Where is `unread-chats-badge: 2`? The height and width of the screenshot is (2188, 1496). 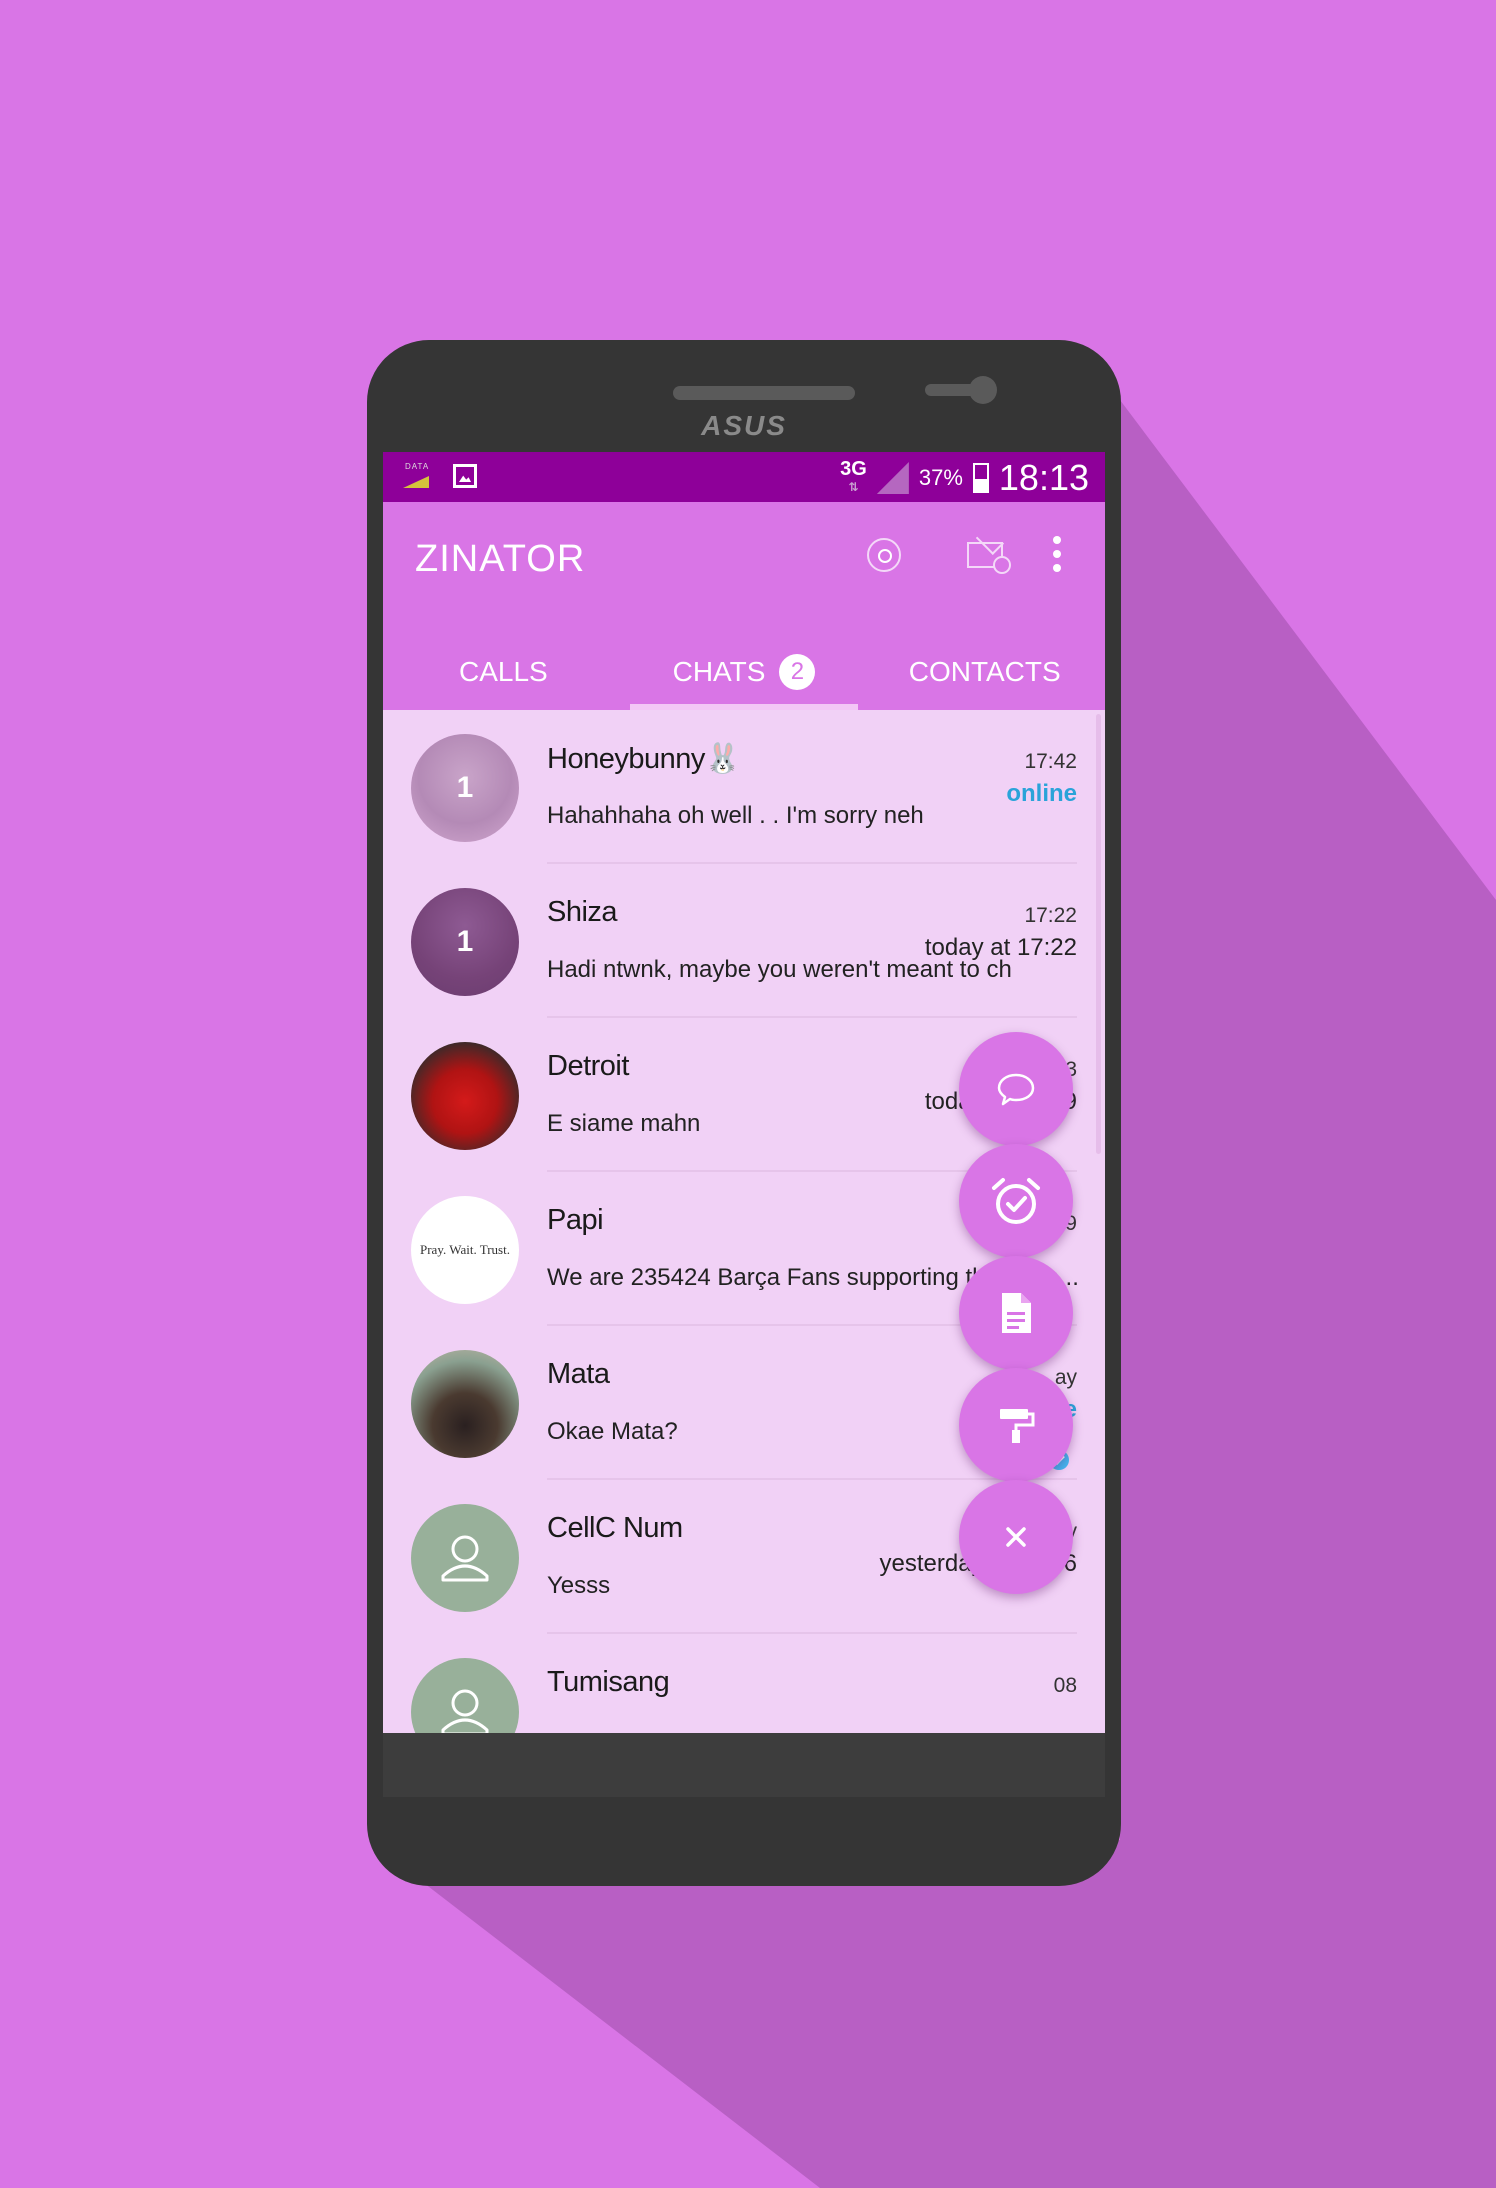 unread-chats-badge: 2 is located at coordinates (797, 672).